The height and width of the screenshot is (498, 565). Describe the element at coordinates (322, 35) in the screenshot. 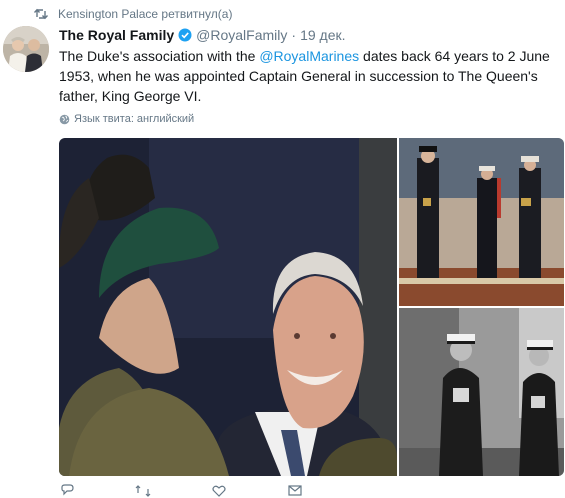

I see `tweet-date: 19 дек.` at that location.